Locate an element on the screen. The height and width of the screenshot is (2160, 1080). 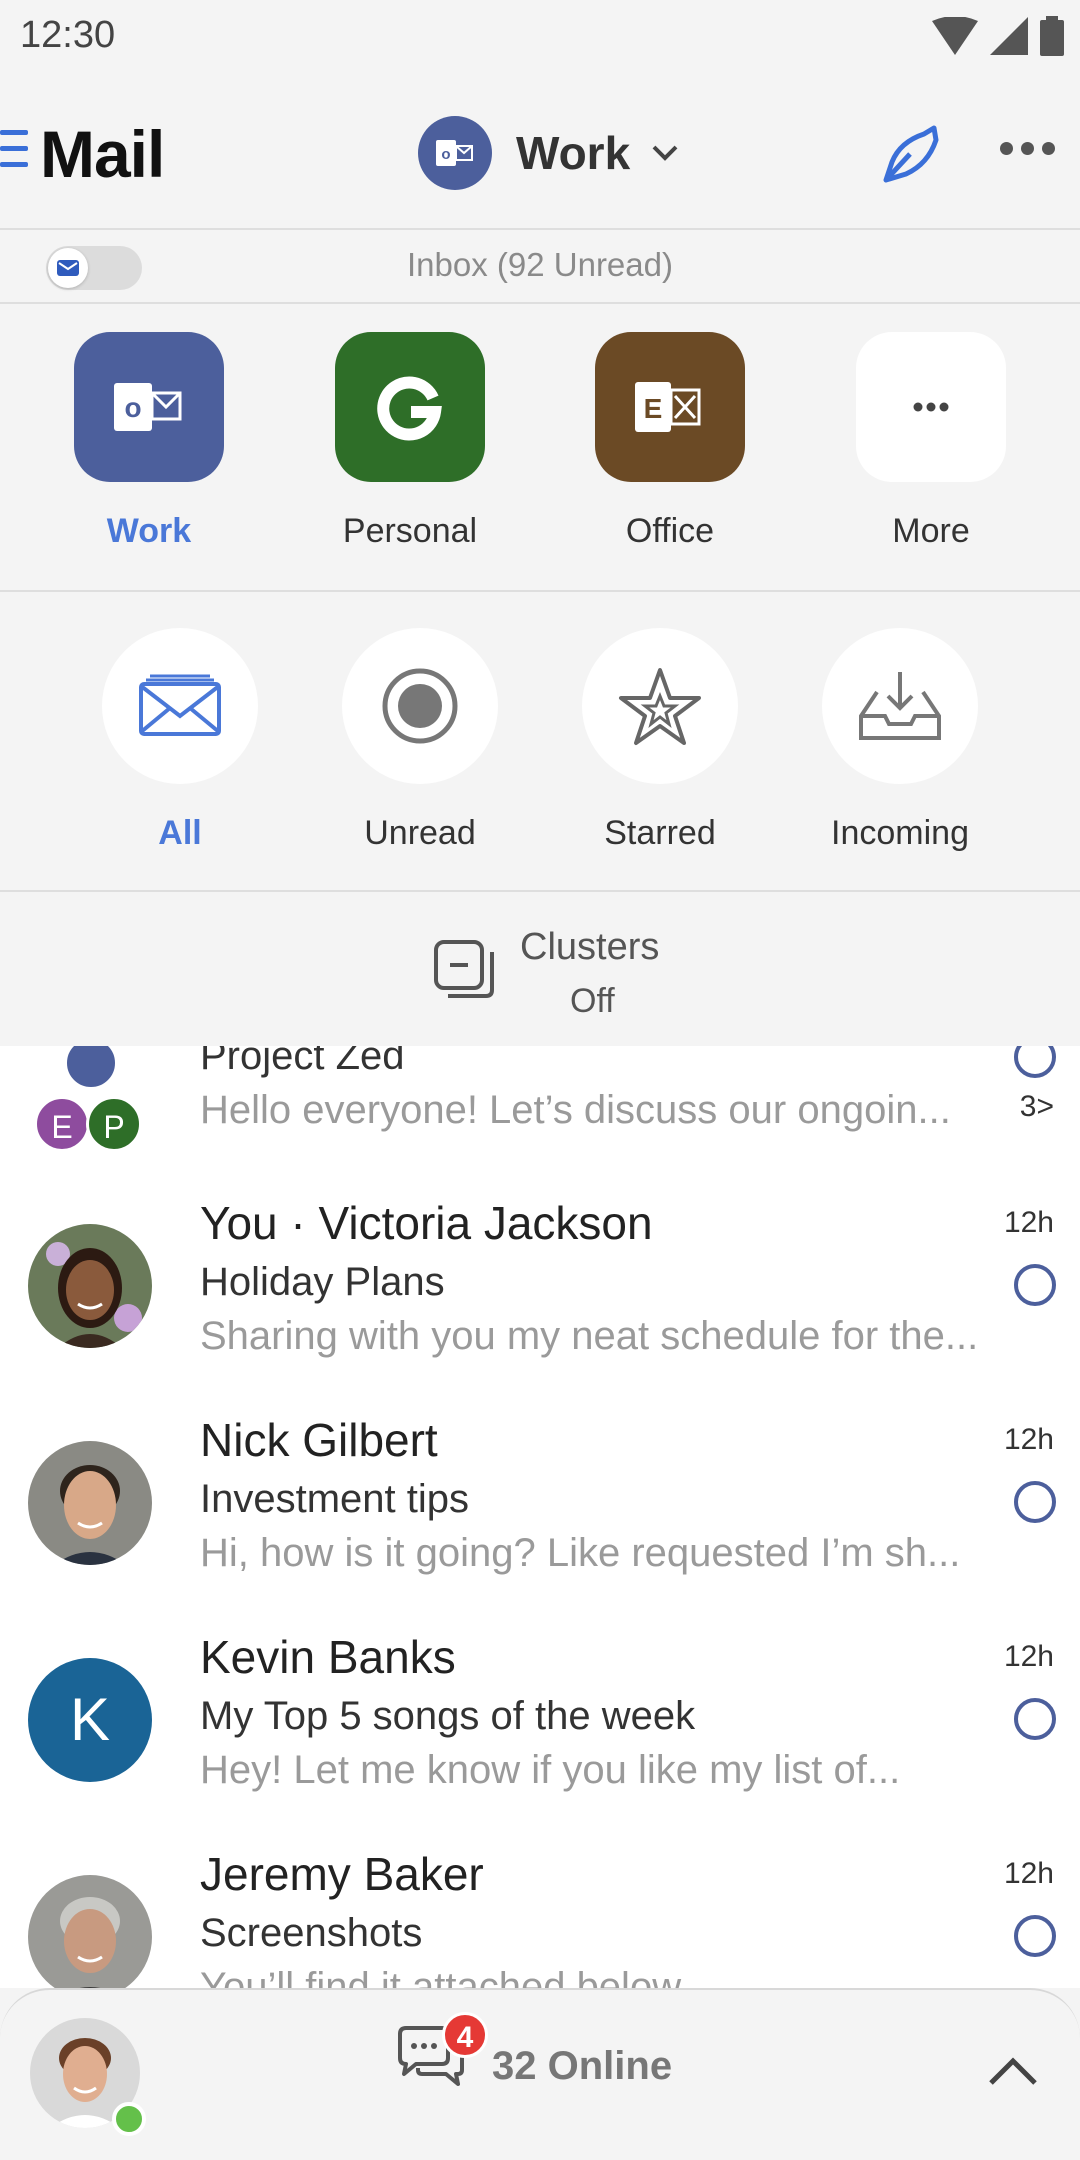
account-label-office: Office is located at coordinates (670, 531).